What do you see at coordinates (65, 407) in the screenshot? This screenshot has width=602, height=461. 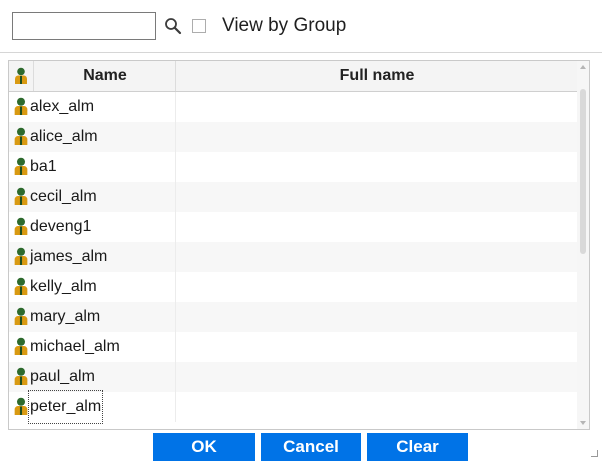 I see `user-name-cell: peter_alm` at bounding box center [65, 407].